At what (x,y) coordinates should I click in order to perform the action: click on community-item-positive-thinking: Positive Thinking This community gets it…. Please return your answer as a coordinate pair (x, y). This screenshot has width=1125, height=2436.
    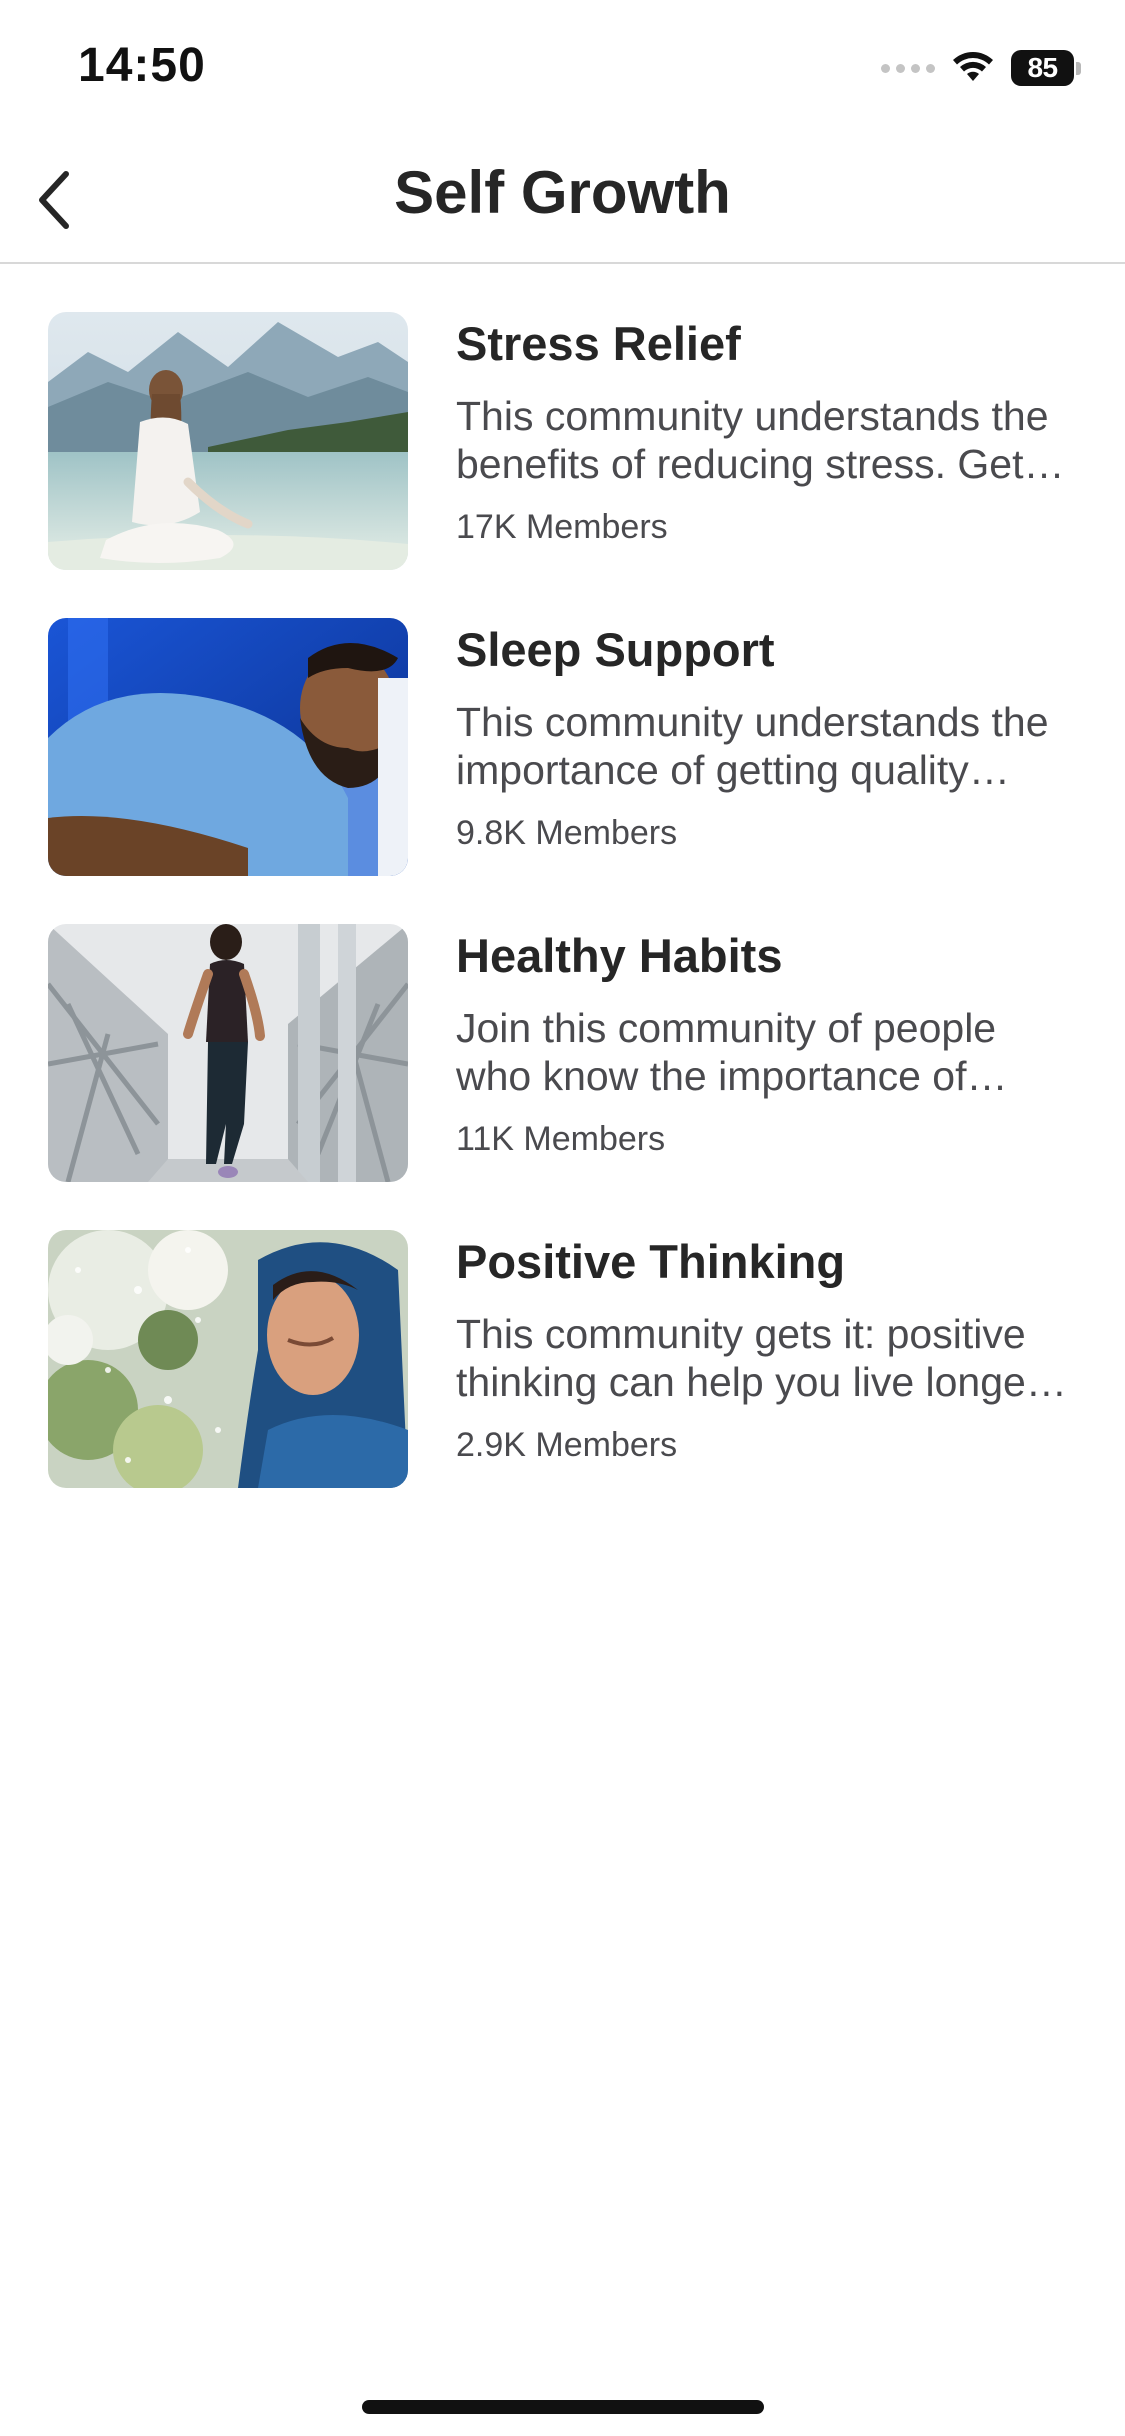
    Looking at the image, I should click on (562, 1381).